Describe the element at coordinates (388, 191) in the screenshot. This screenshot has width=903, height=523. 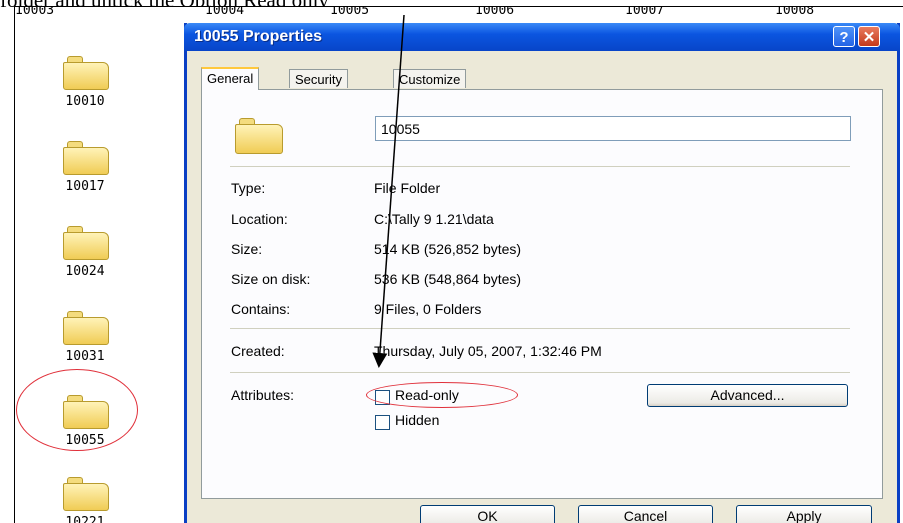
I see `annotation-arrow` at that location.